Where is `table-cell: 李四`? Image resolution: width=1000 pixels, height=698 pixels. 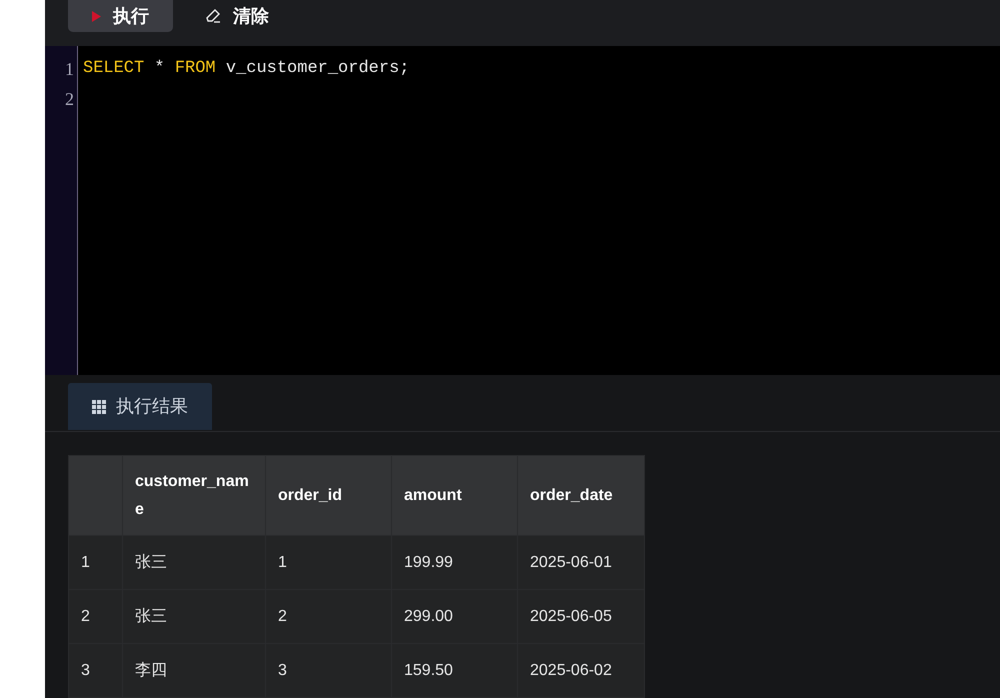 table-cell: 李四 is located at coordinates (194, 671).